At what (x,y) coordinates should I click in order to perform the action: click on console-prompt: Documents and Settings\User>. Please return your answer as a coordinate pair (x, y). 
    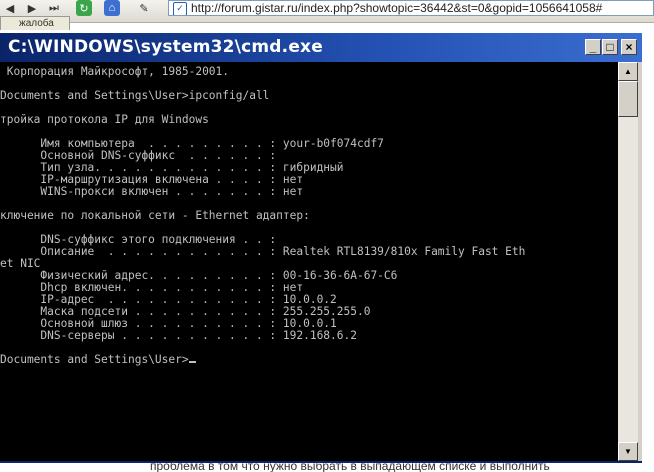
    Looking at the image, I should click on (94, 359).